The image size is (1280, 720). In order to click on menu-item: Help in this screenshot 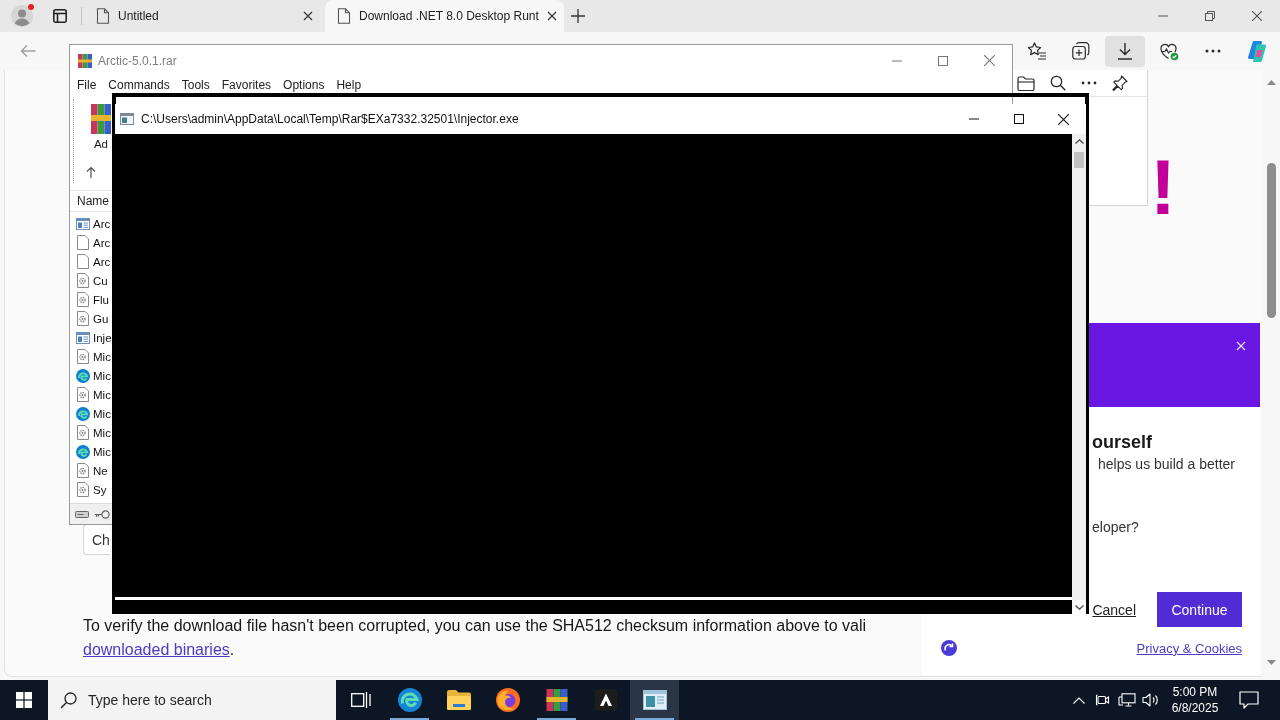, I will do `click(349, 85)`.